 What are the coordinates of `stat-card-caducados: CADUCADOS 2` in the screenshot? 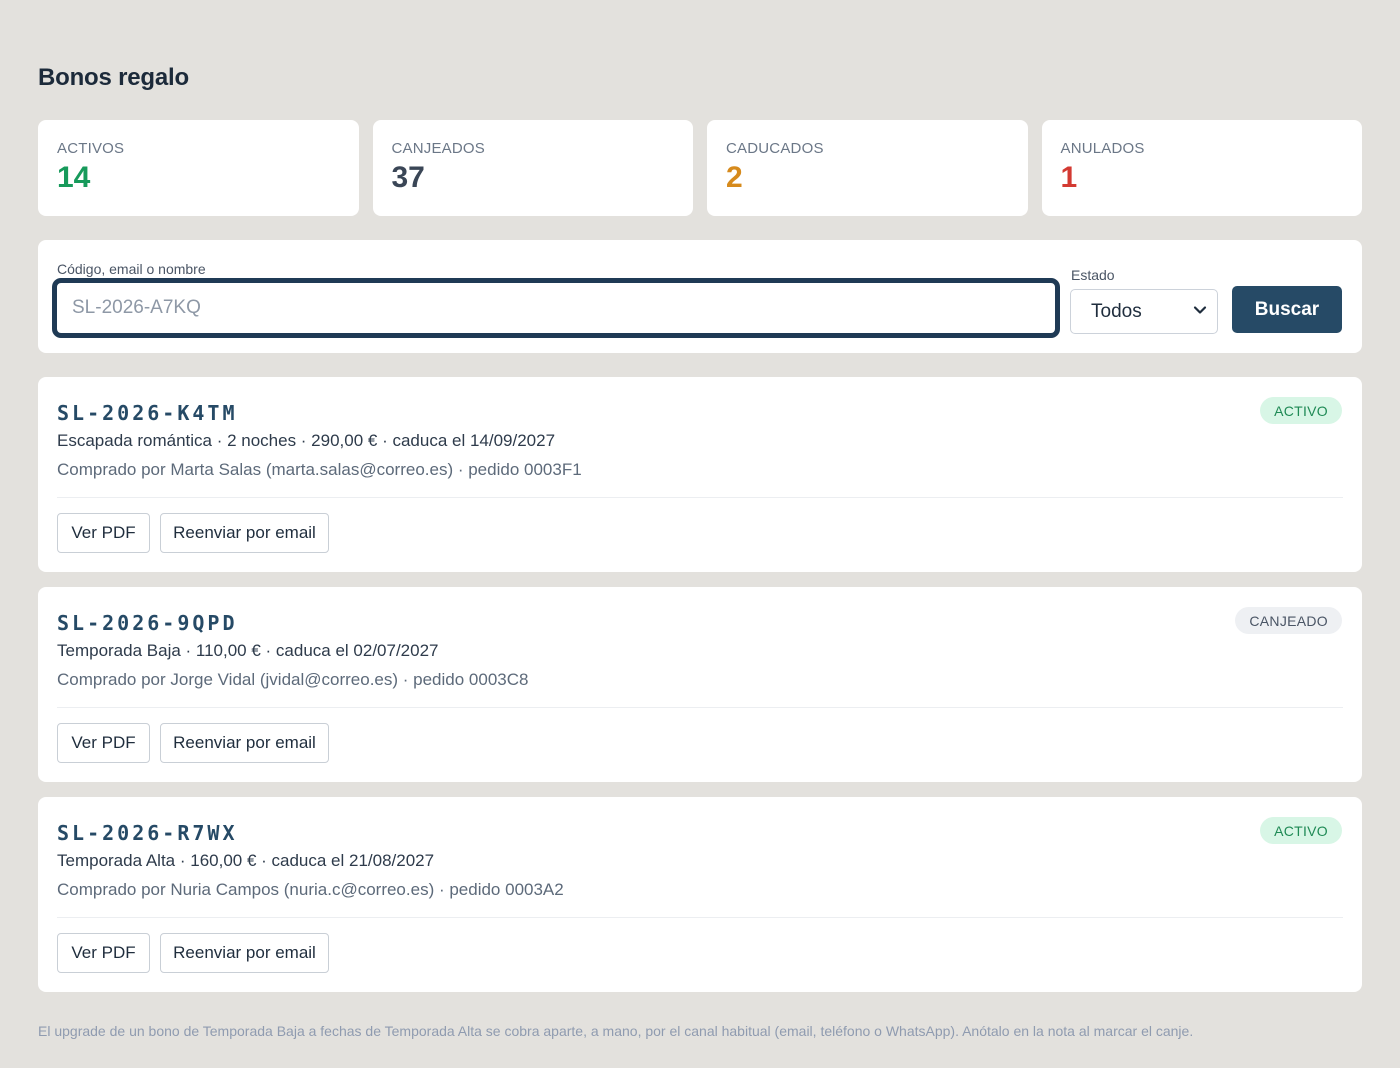 It's located at (867, 168).